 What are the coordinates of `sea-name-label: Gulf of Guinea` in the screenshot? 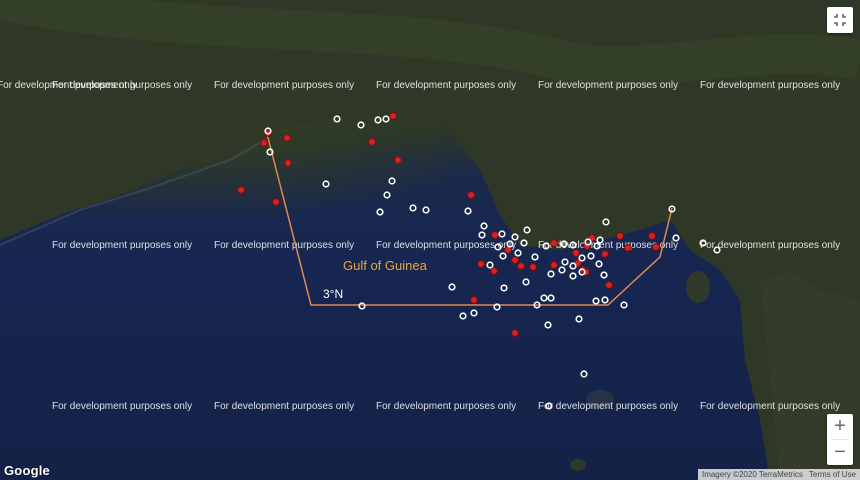 It's located at (385, 265).